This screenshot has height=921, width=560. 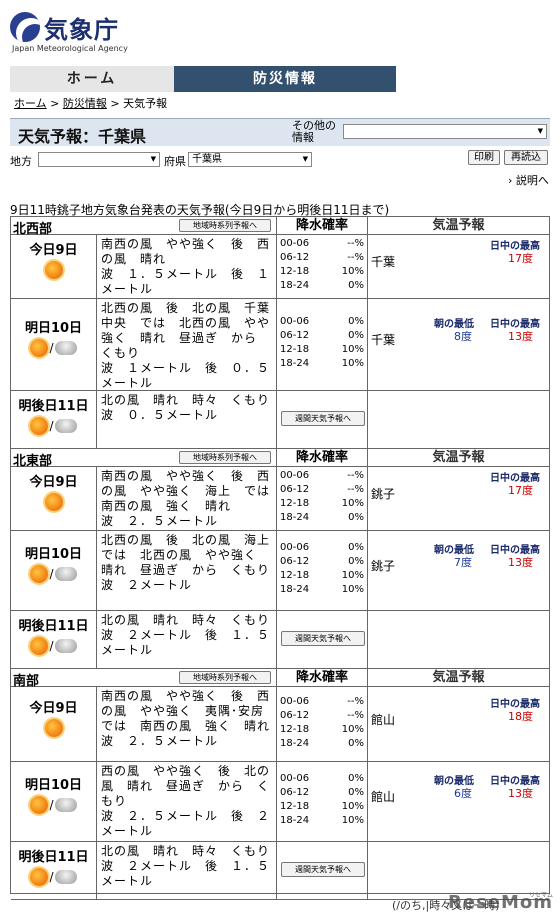 I want to click on day-cell: 明後日11日 /, so click(x=54, y=419).